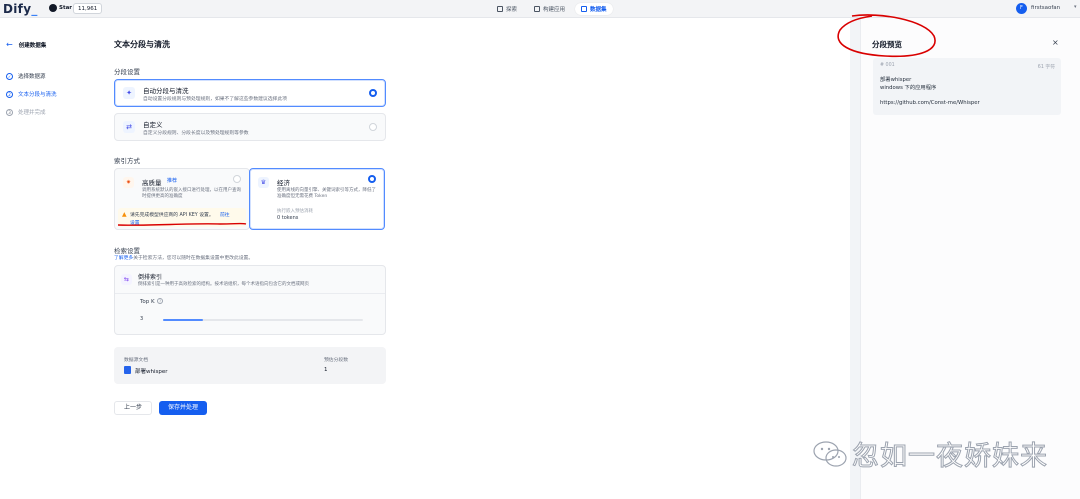  I want to click on warning-icon: ▲, so click(124, 214).